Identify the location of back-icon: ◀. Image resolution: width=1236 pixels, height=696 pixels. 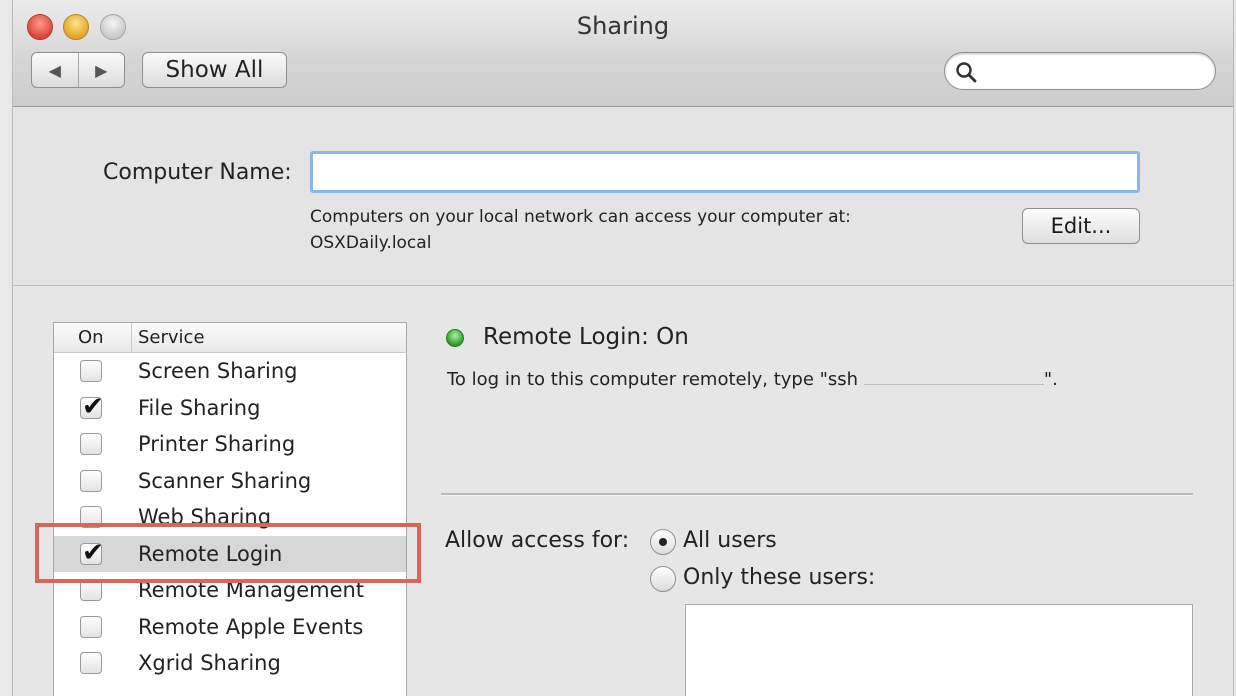
(55, 70).